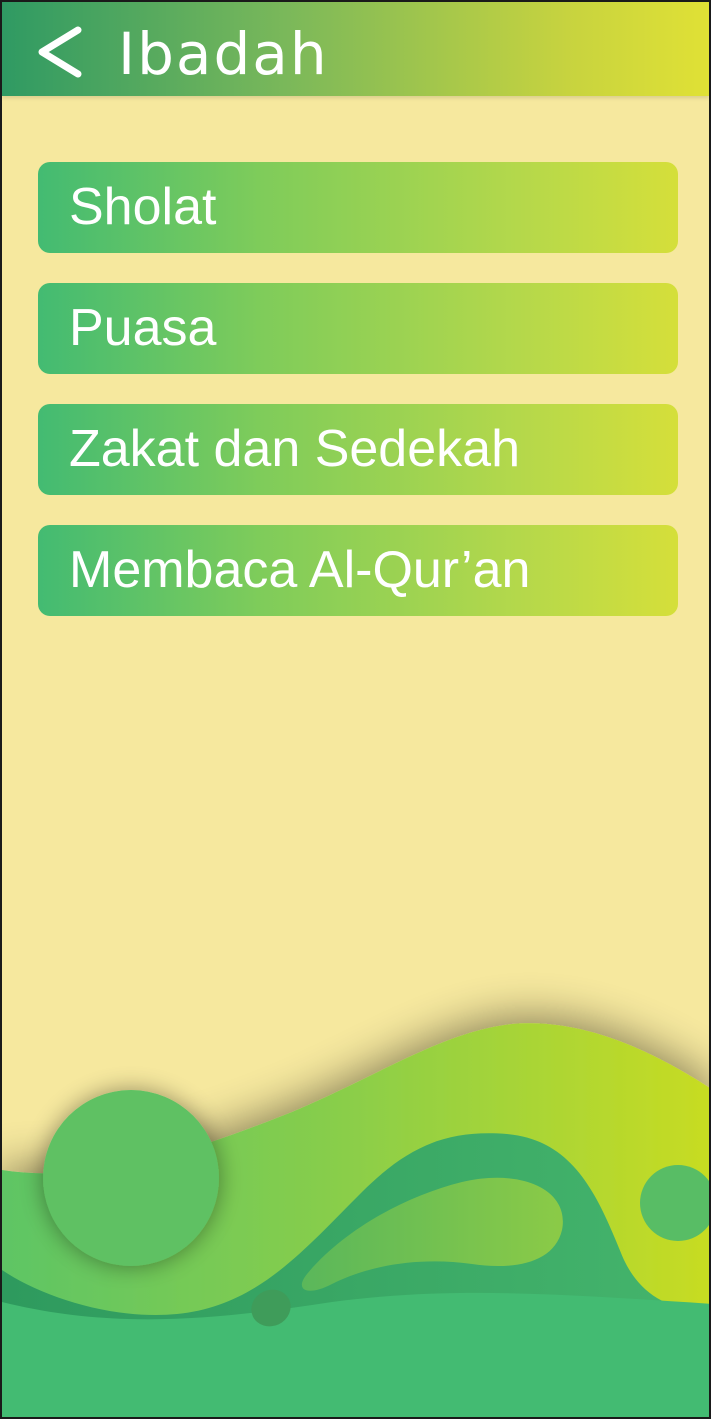 The width and height of the screenshot is (711, 1419). I want to click on chevron-left-icon, so click(60, 52).